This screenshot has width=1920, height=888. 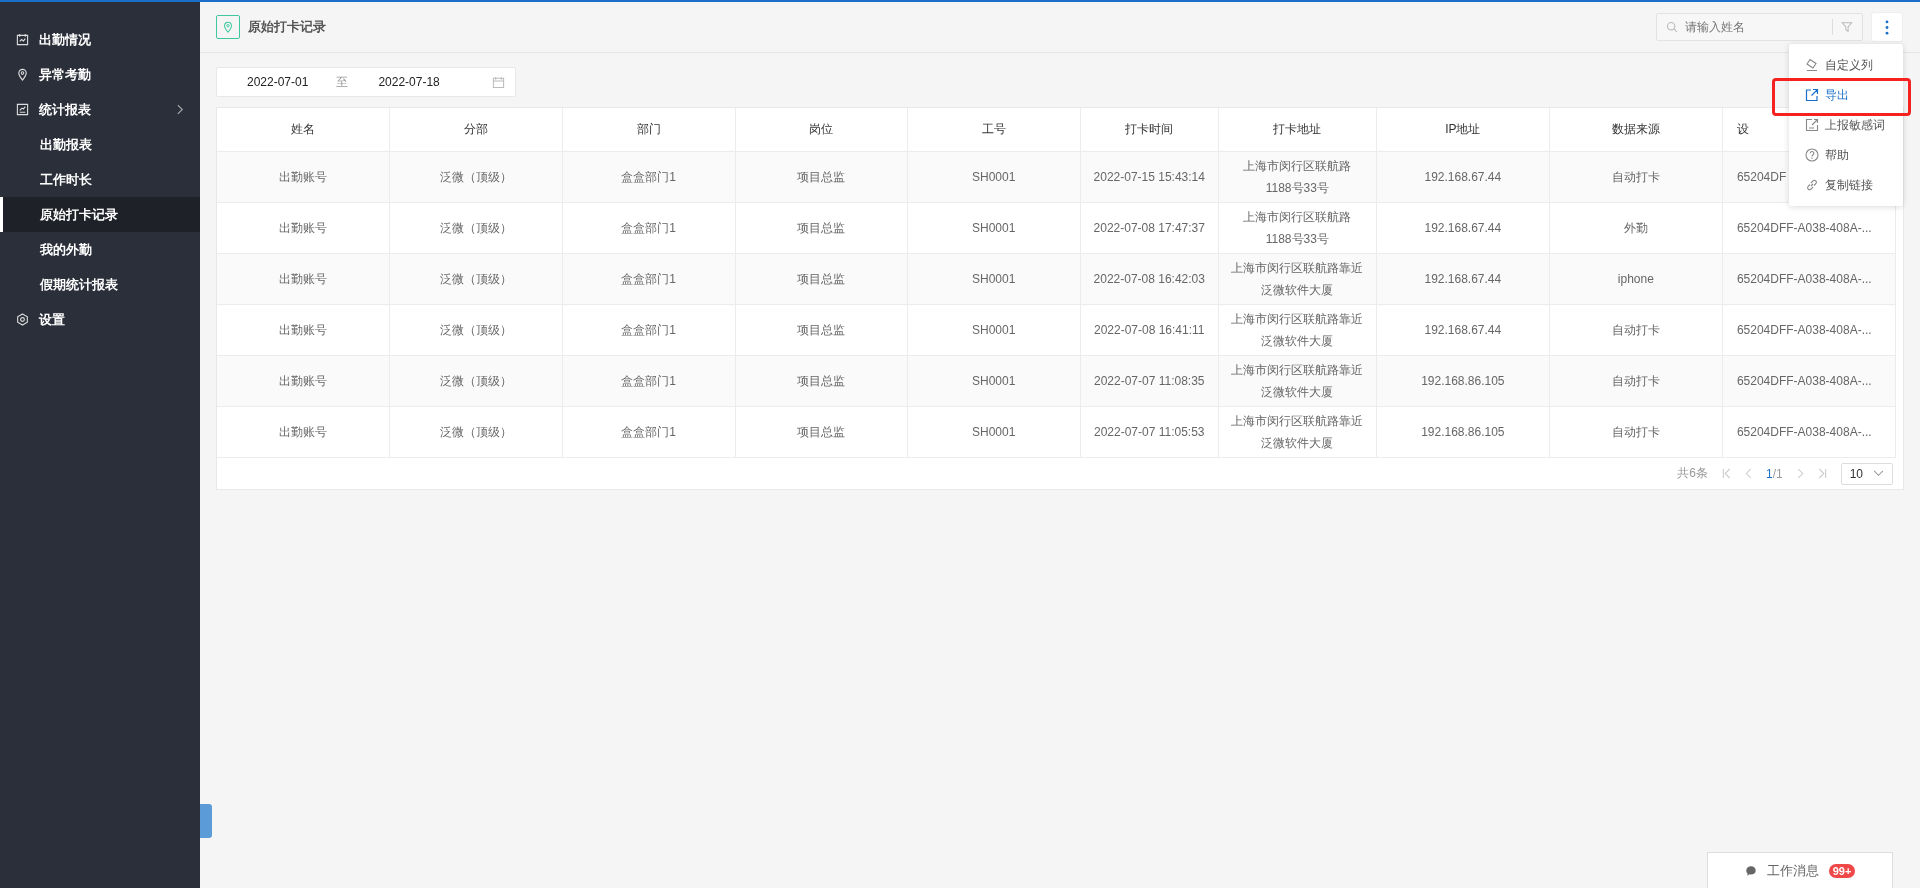 I want to click on search-field: 请输入姓名, so click(x=1759, y=27).